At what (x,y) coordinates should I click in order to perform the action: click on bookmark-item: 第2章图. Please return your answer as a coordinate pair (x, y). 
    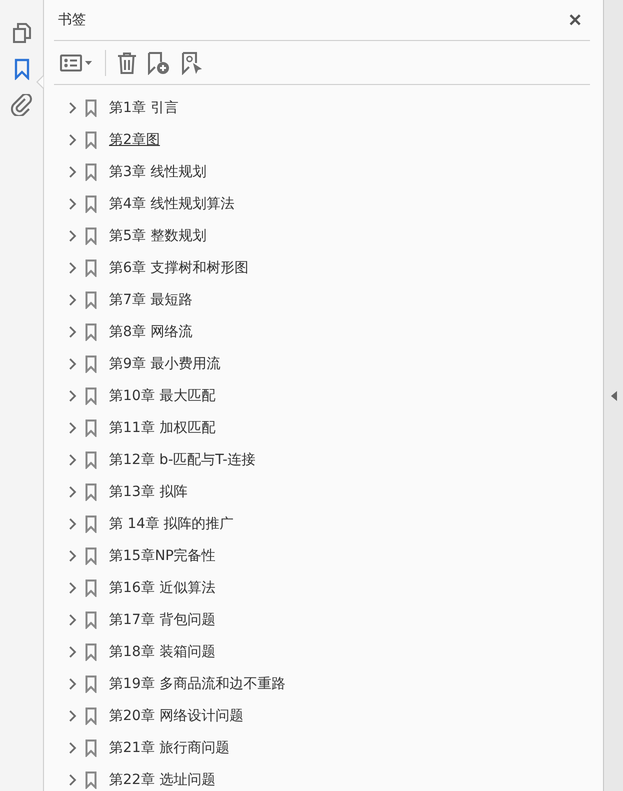
    Looking at the image, I should click on (134, 140).